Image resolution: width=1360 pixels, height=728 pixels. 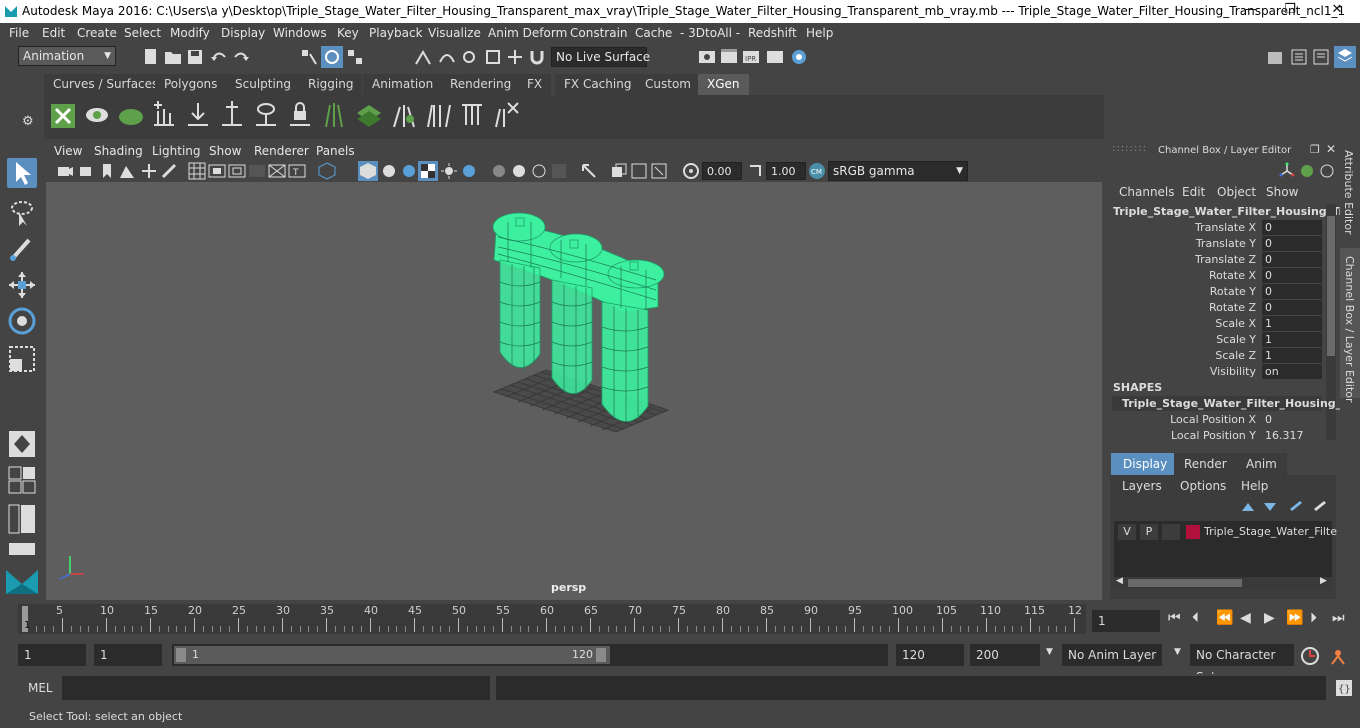 What do you see at coordinates (1292, 259) in the screenshot?
I see `attr-value-translate-z: 0` at bounding box center [1292, 259].